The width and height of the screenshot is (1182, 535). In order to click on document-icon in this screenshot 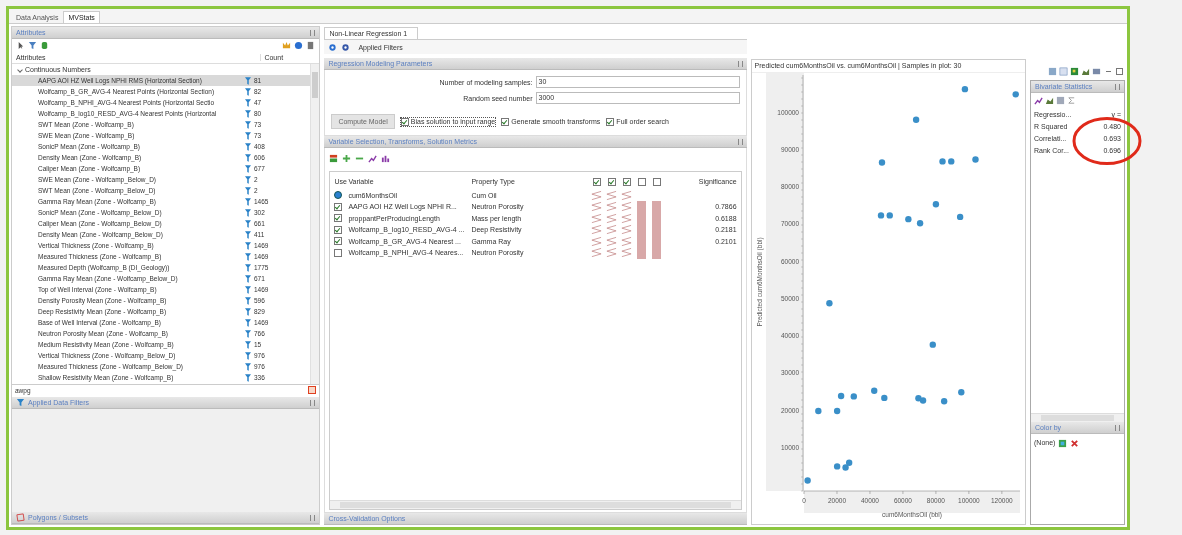, I will do `click(311, 45)`.